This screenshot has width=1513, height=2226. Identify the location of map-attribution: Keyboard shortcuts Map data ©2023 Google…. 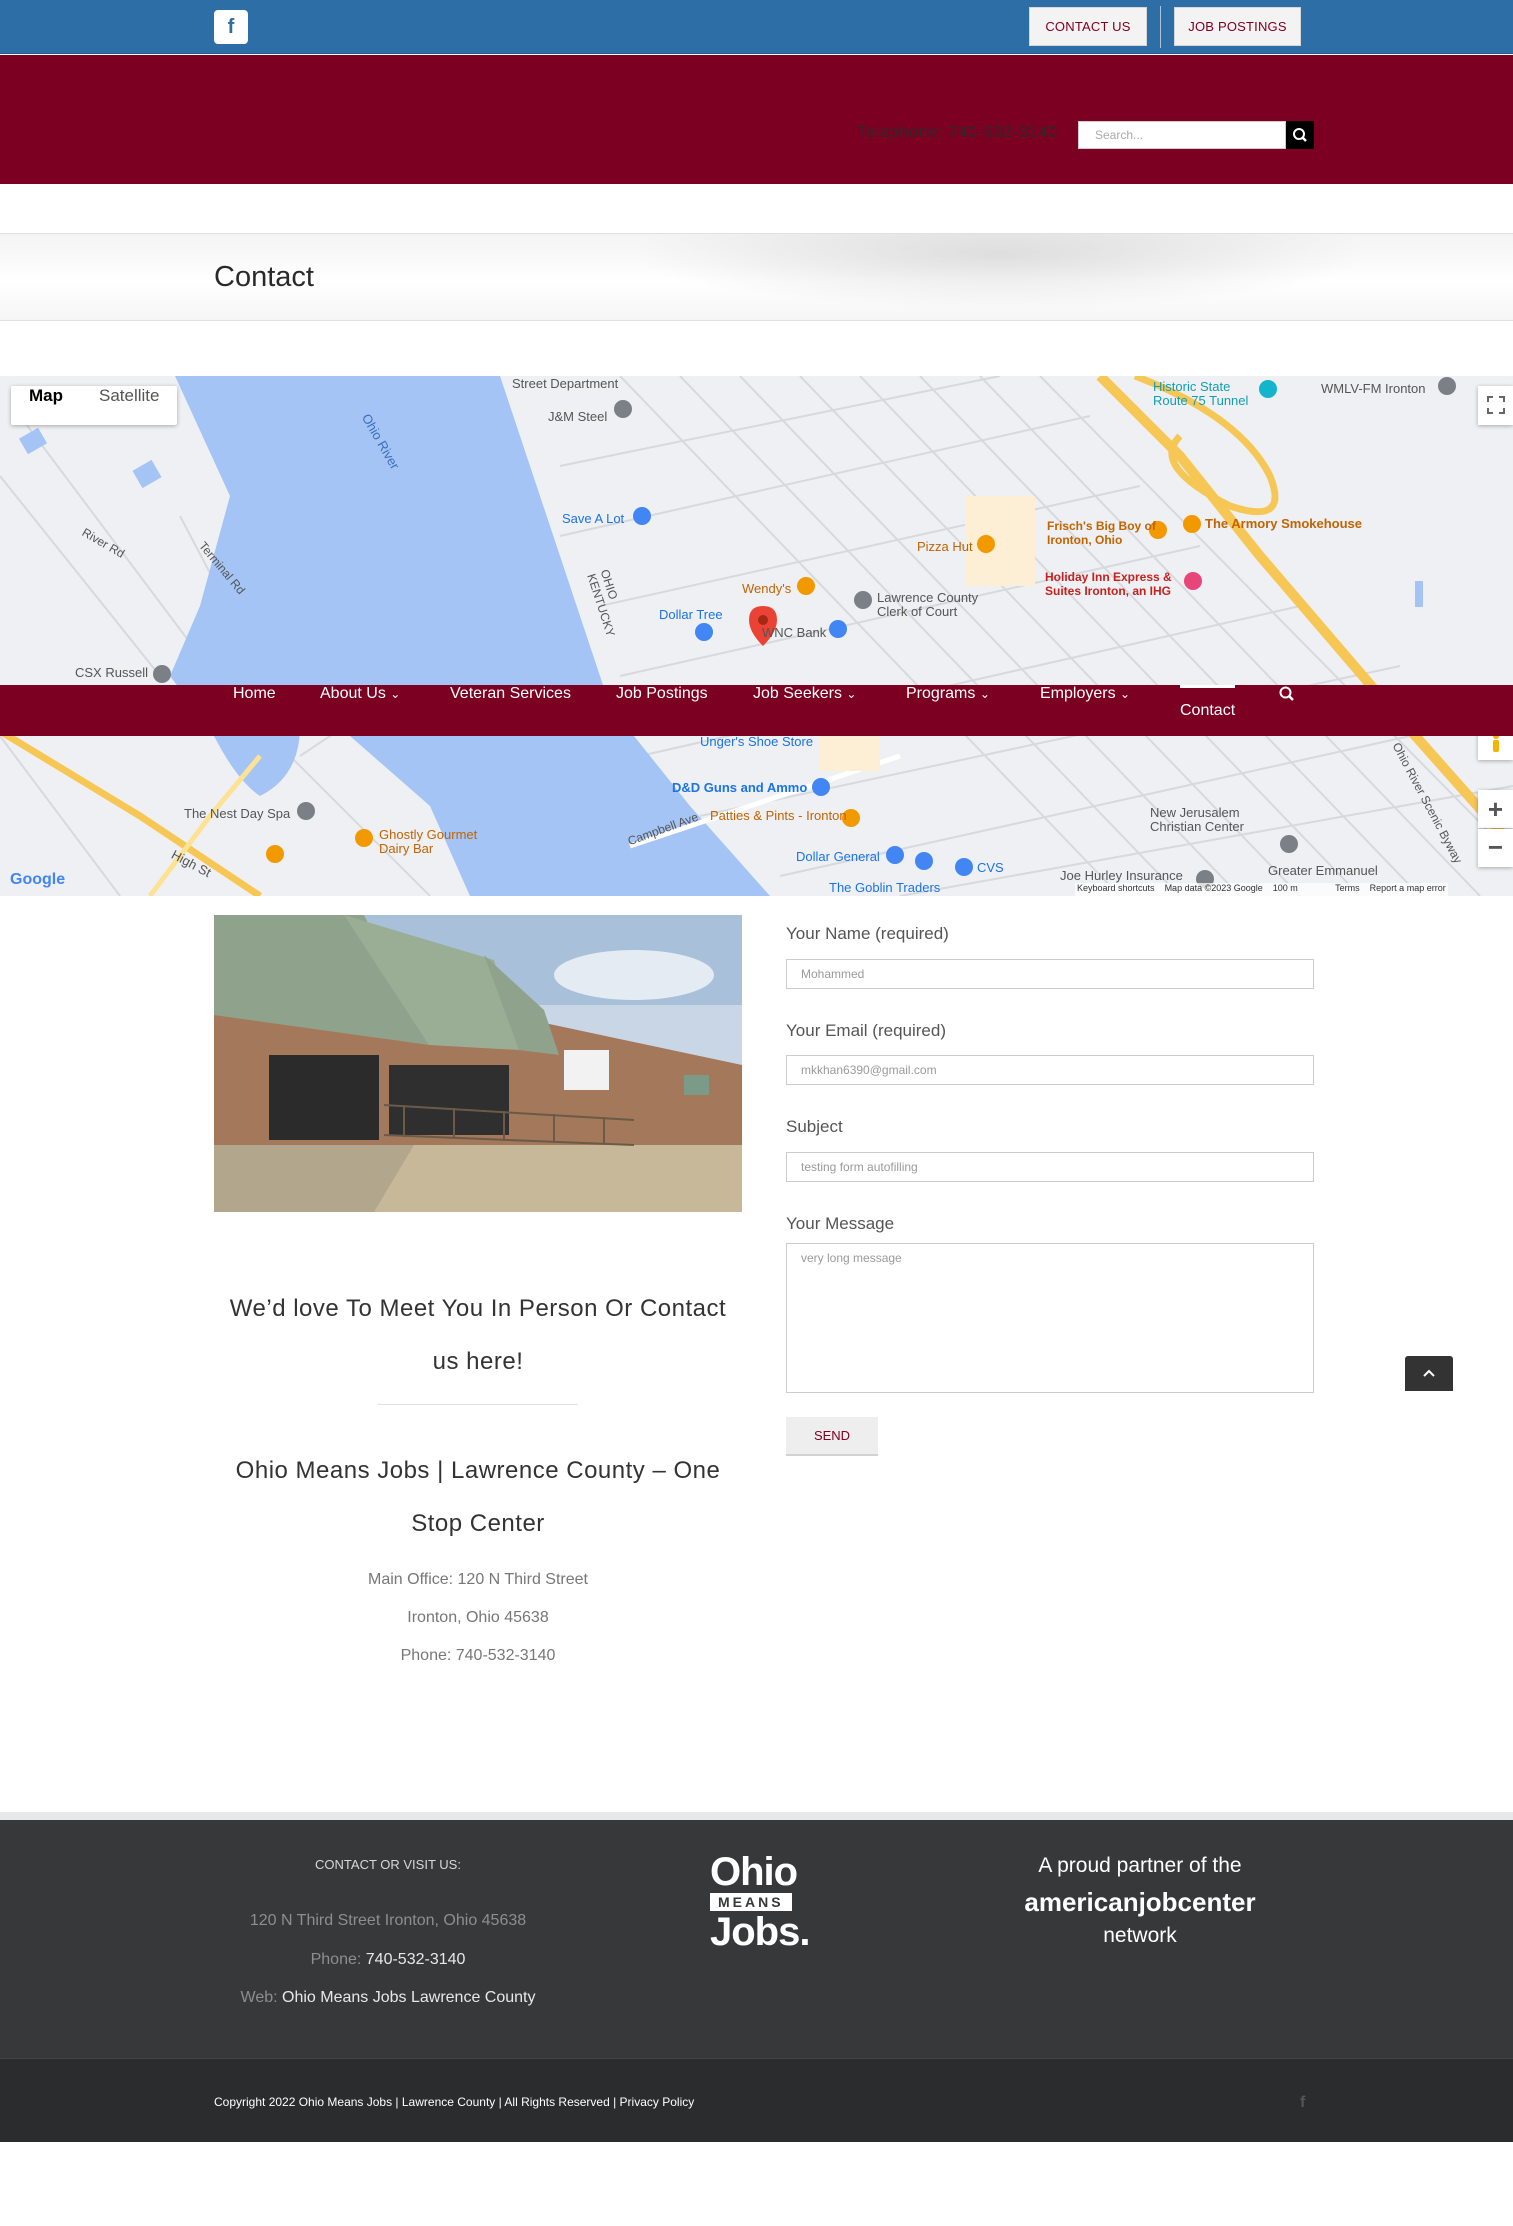
(1261, 889).